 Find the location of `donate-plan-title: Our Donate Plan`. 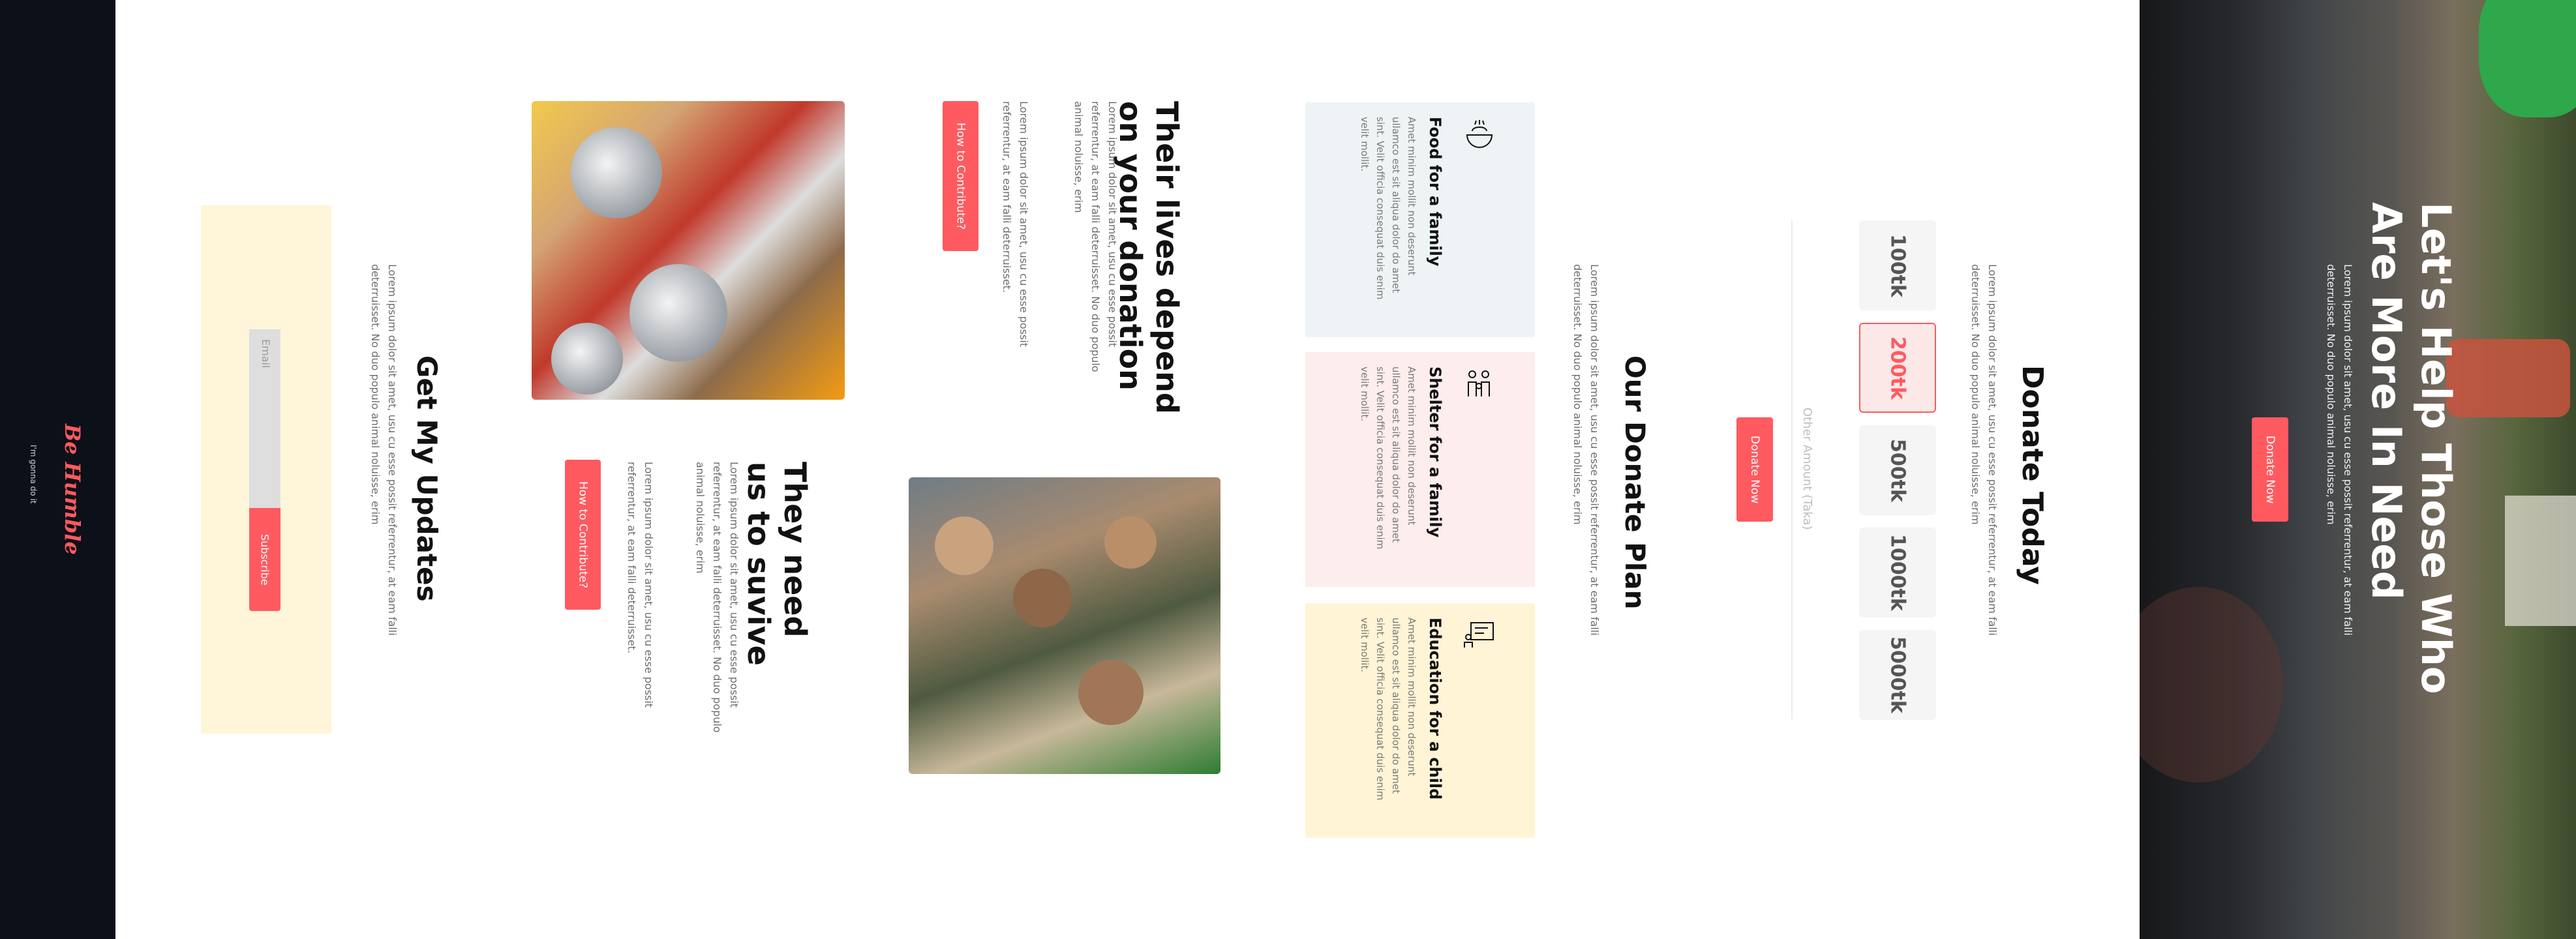

donate-plan-title: Our Donate Plan is located at coordinates (1635, 482).